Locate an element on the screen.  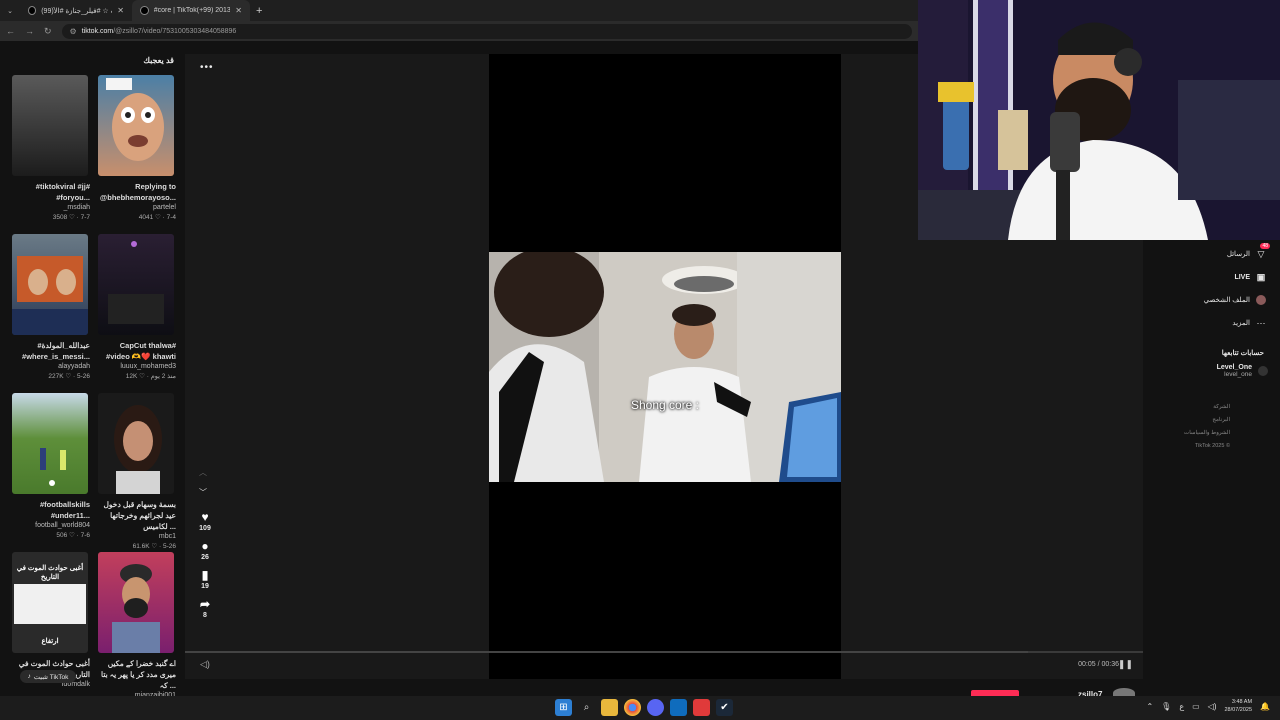
back-icon: ← is located at coordinates (10, 31).